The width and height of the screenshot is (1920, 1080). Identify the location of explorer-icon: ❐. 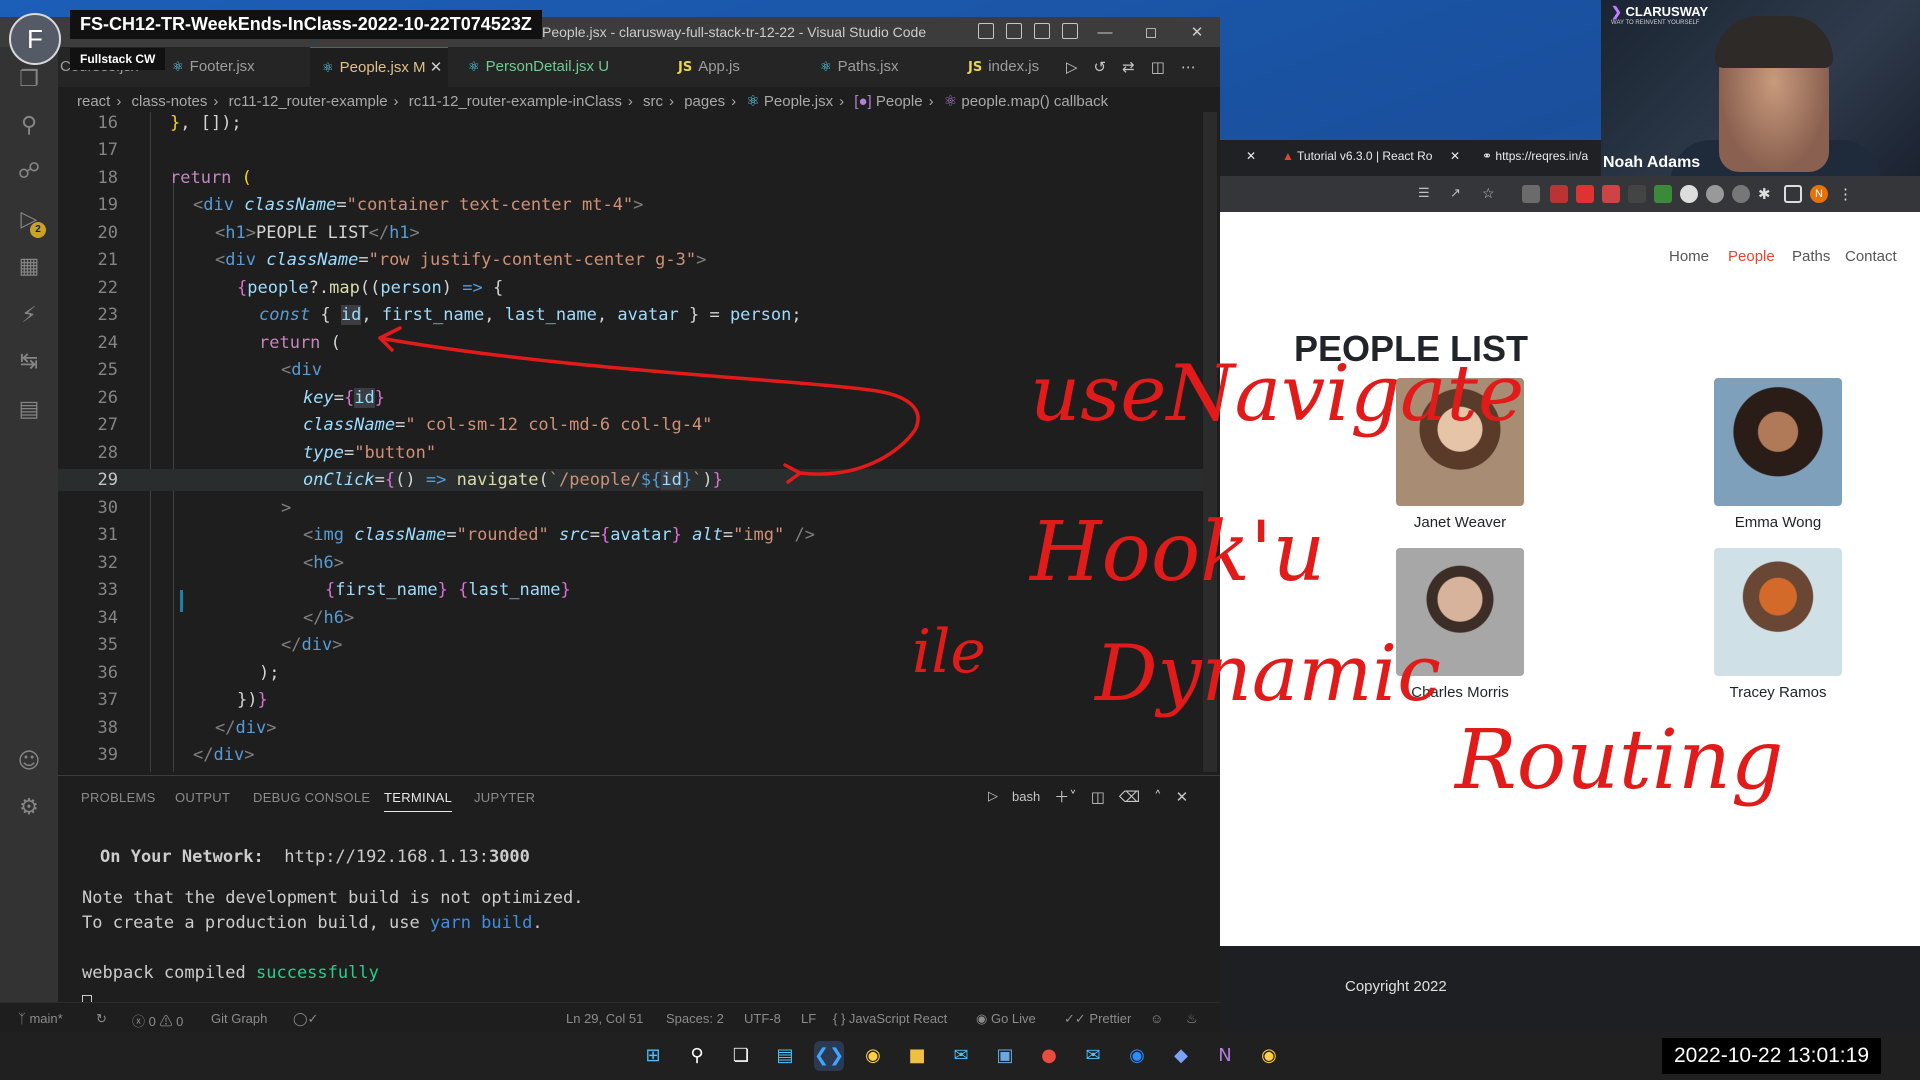
(29, 80).